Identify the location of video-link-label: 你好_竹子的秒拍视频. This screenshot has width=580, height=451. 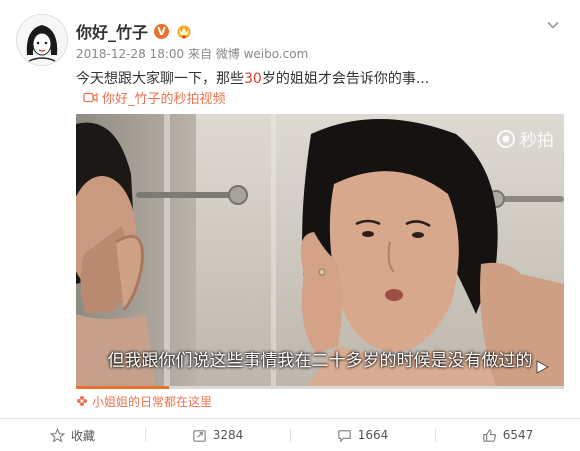
(164, 99).